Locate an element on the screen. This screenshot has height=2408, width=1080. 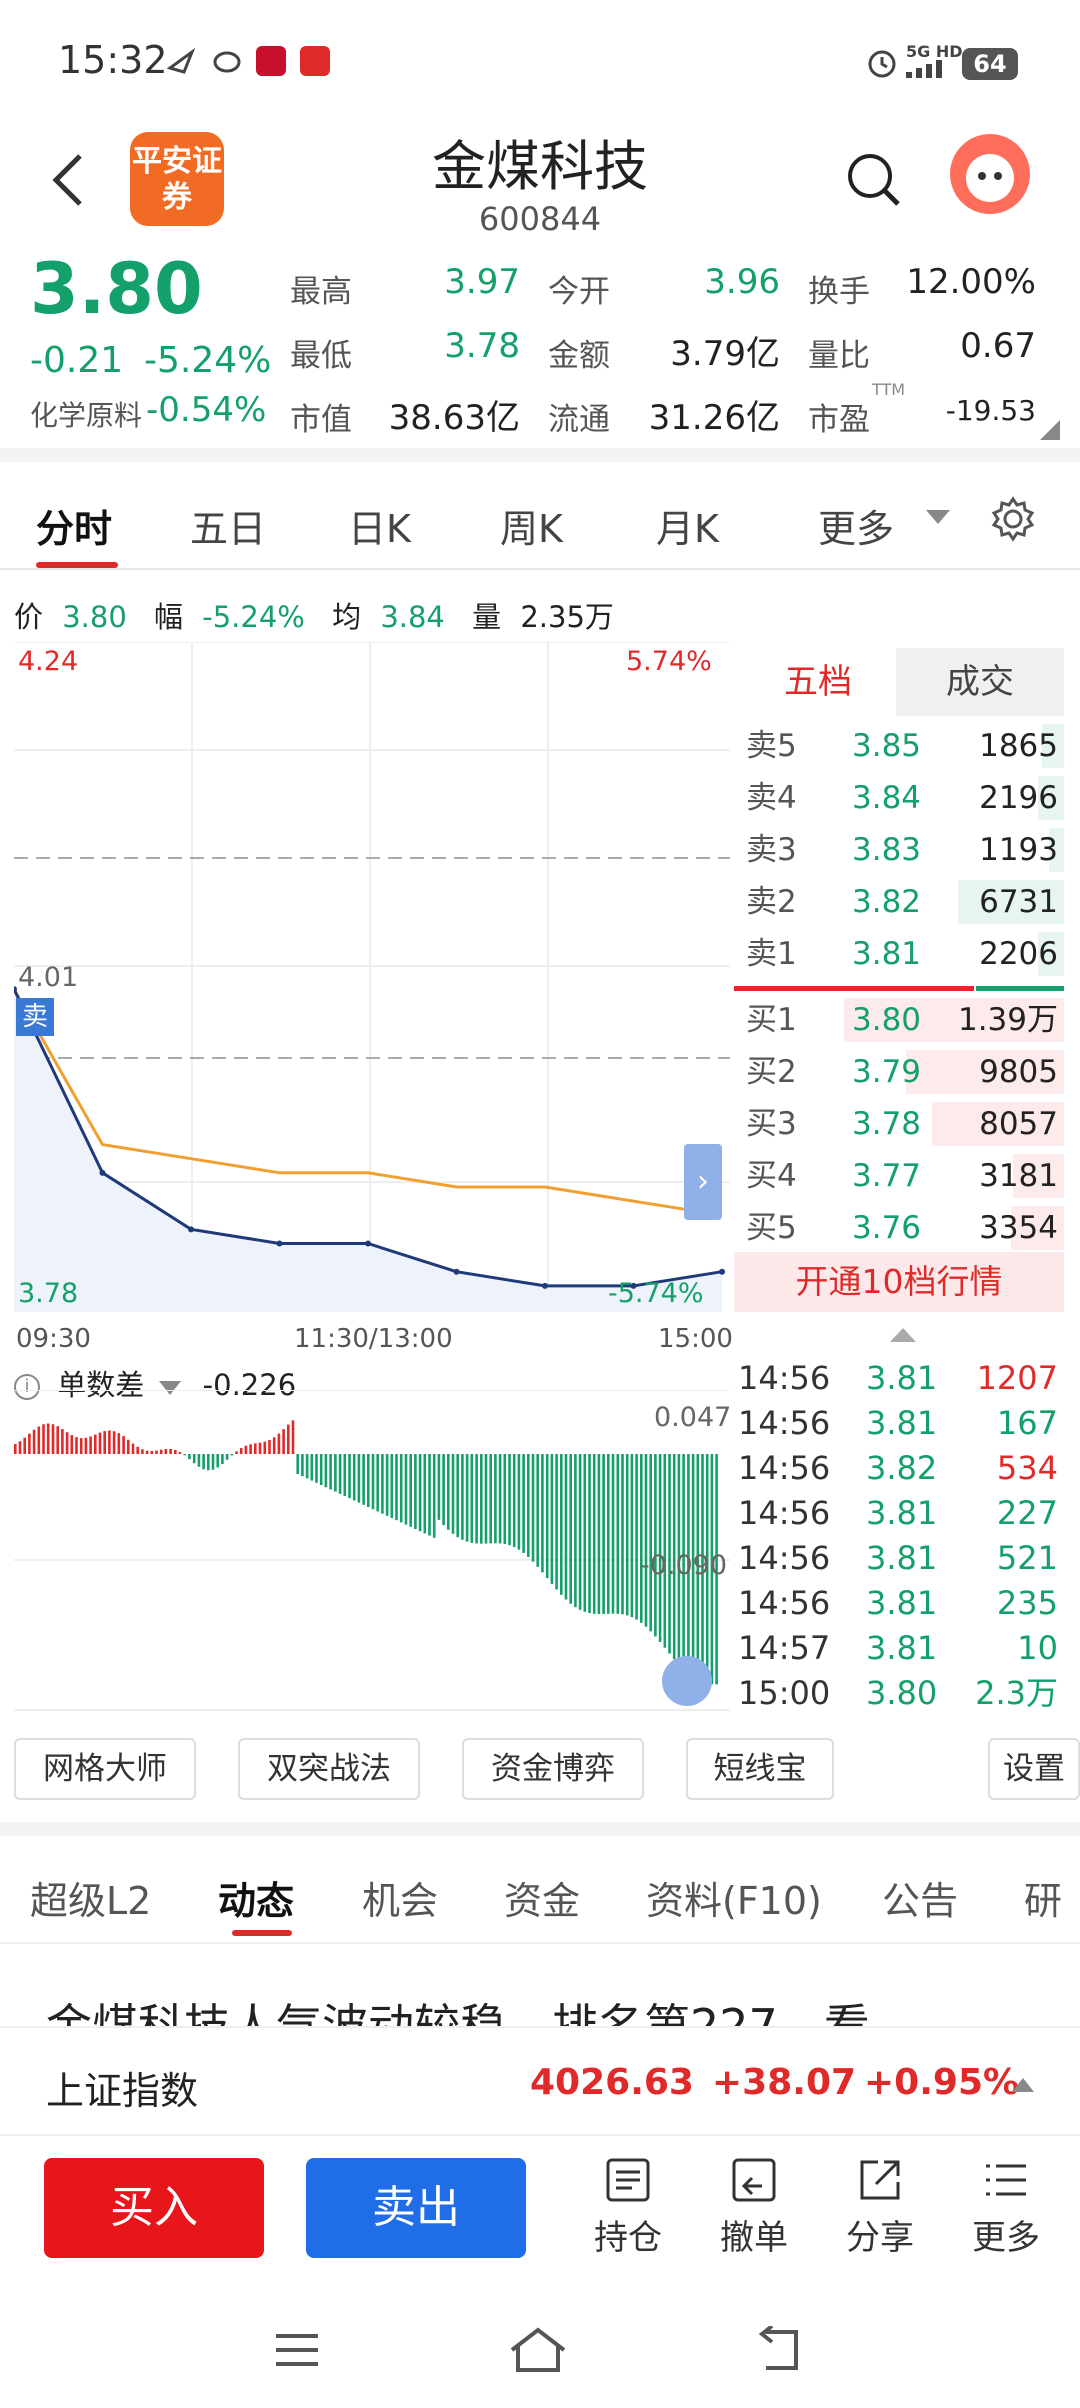
nav-home-icon is located at coordinates (538, 2352).